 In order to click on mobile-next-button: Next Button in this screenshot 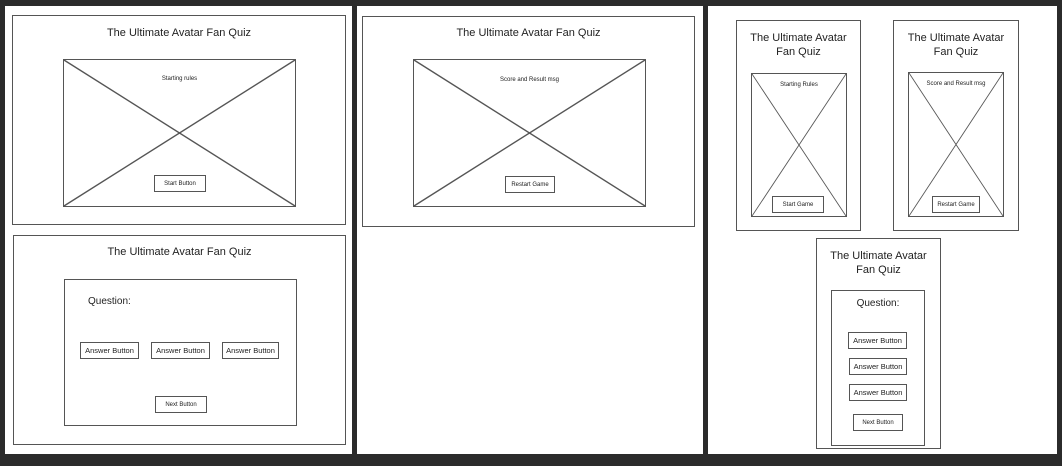, I will do `click(878, 422)`.